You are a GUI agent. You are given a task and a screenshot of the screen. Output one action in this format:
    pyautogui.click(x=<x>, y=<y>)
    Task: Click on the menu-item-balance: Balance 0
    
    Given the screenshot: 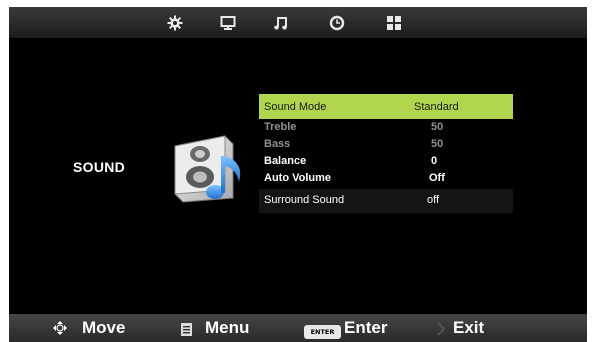 What is the action you would take?
    pyautogui.click(x=386, y=161)
    